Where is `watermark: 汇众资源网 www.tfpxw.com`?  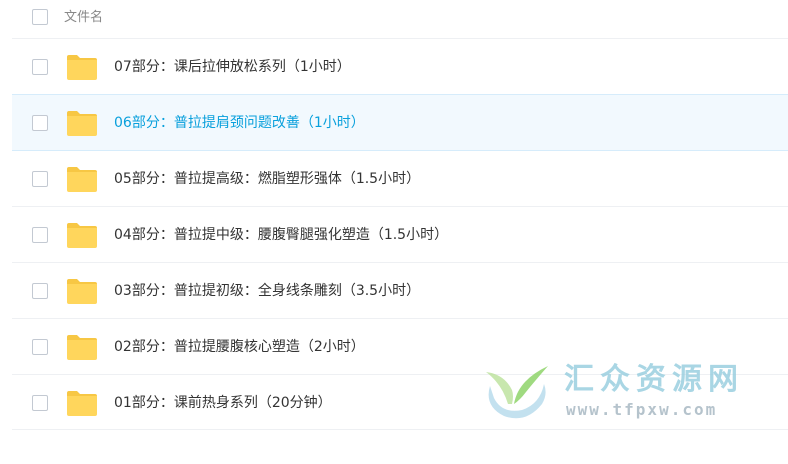
watermark: 汇众资源网 www.tfpxw.com is located at coordinates (632, 393).